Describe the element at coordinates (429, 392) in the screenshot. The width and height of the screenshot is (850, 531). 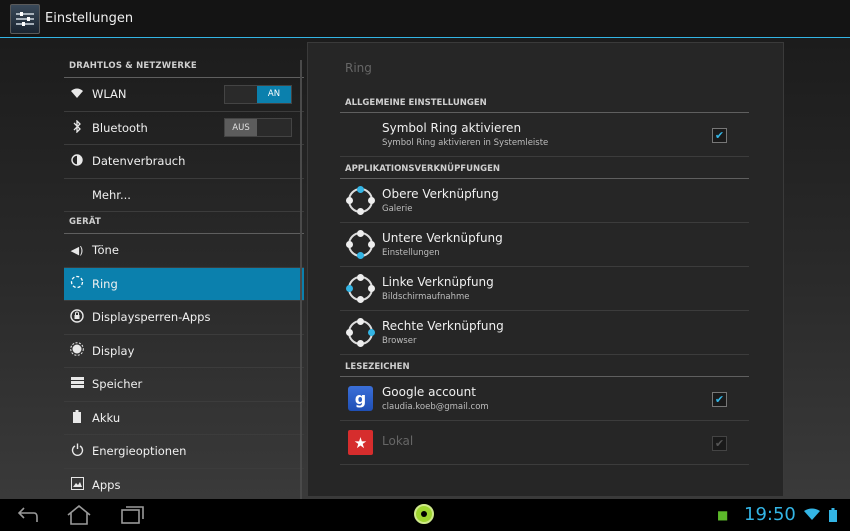
I see `item-title: Google account` at that location.